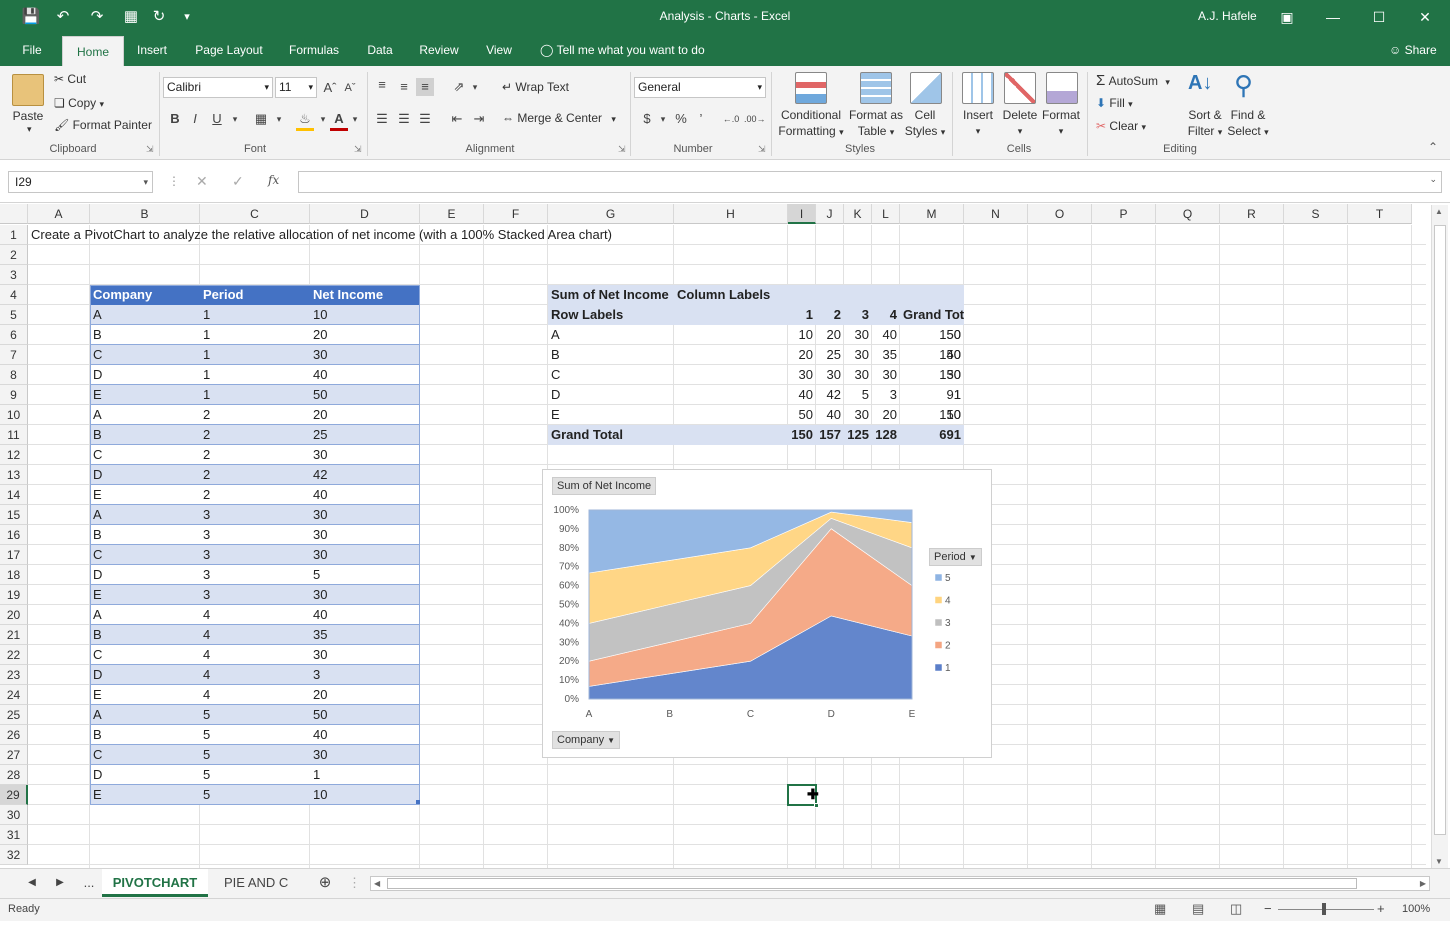 Image resolution: width=1450 pixels, height=925 pixels. Describe the element at coordinates (14, 214) in the screenshot. I see `select-all-corner` at that location.